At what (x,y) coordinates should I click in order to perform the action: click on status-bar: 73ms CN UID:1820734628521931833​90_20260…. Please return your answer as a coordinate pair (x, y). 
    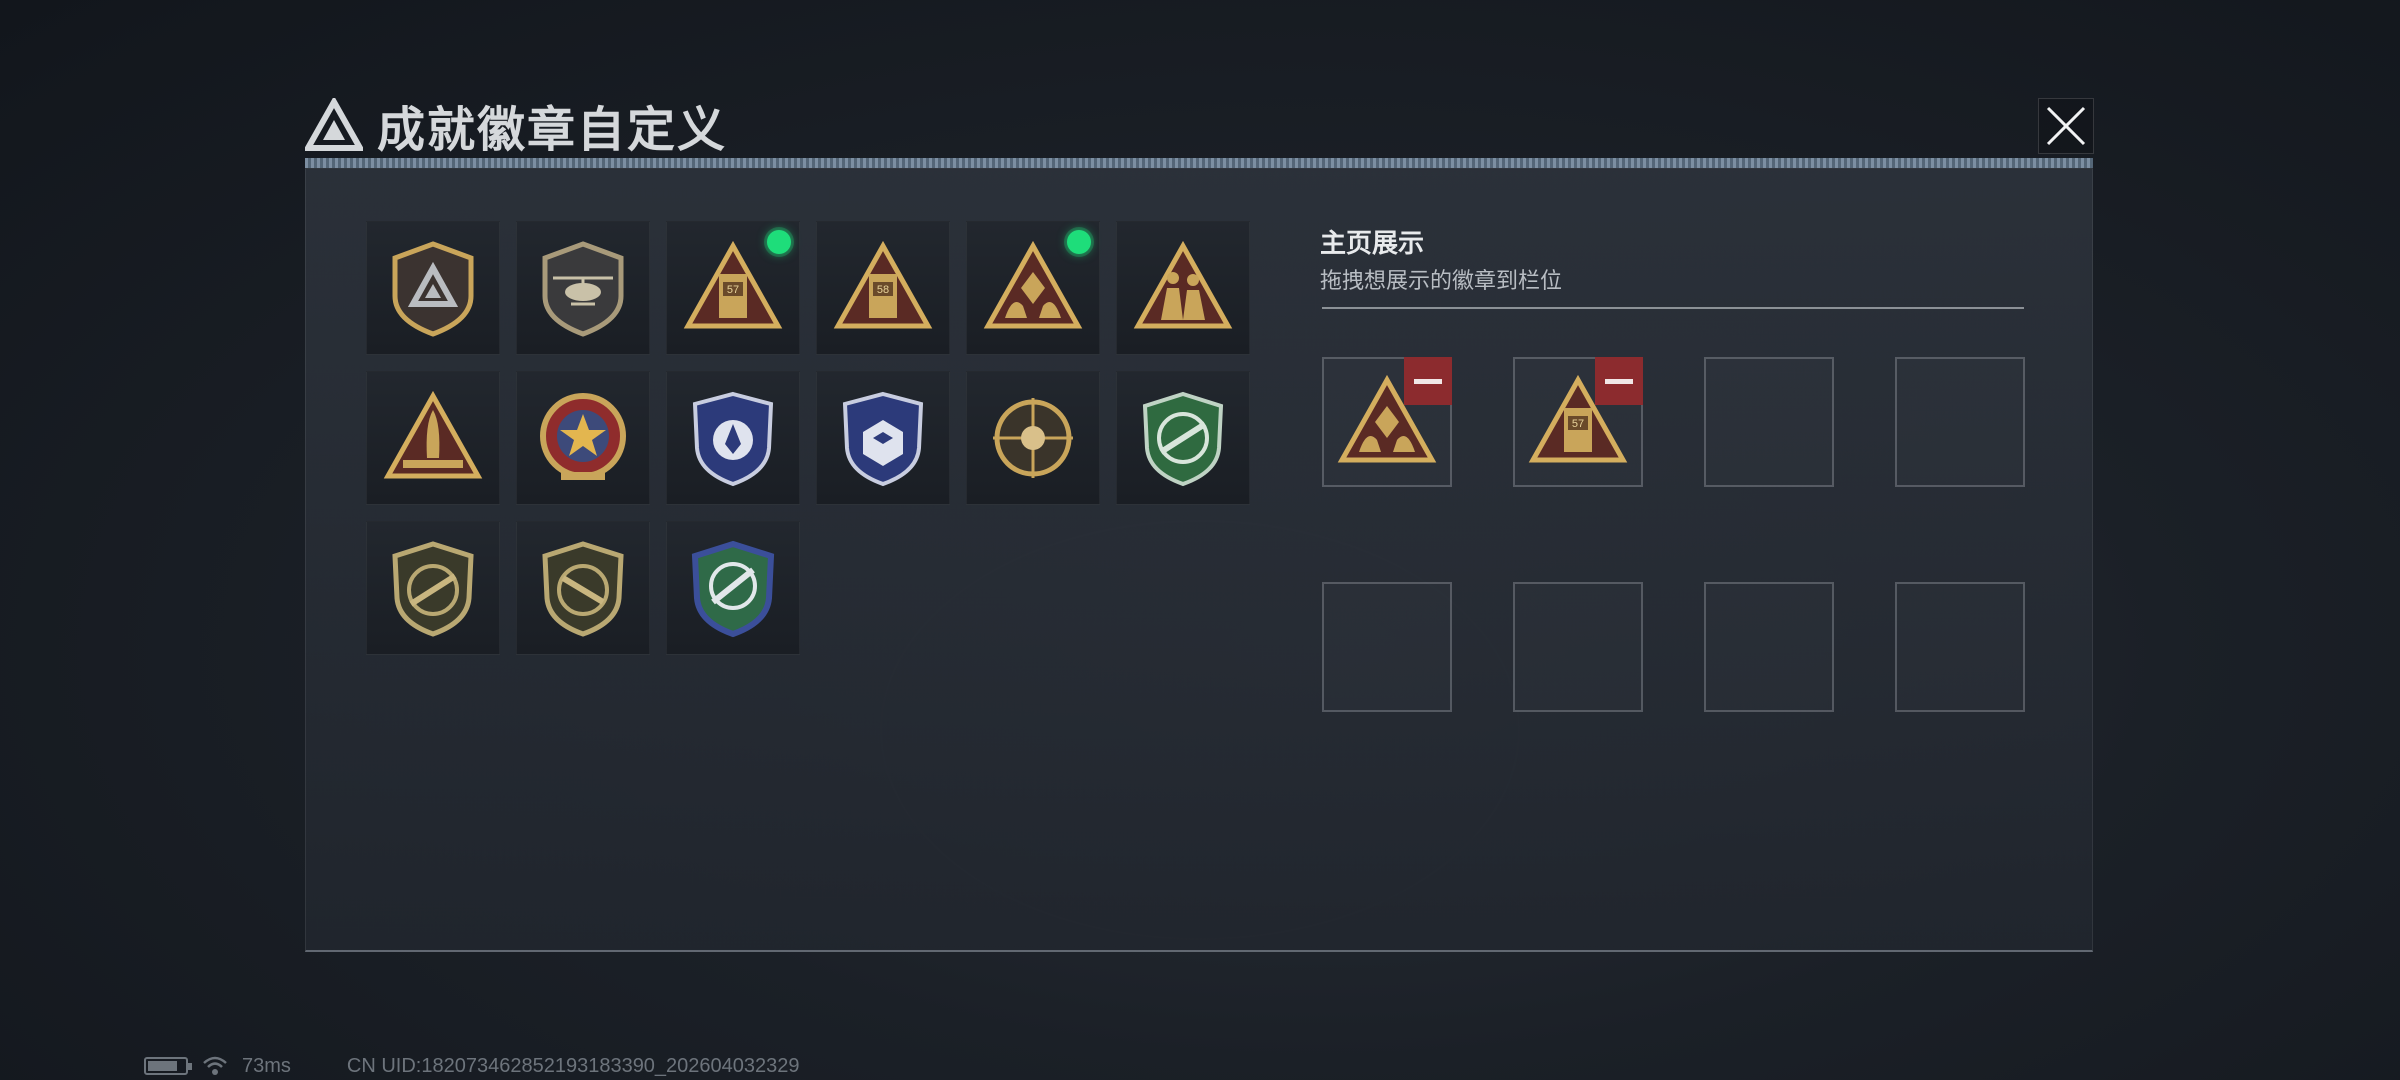
    Looking at the image, I should click on (472, 1066).